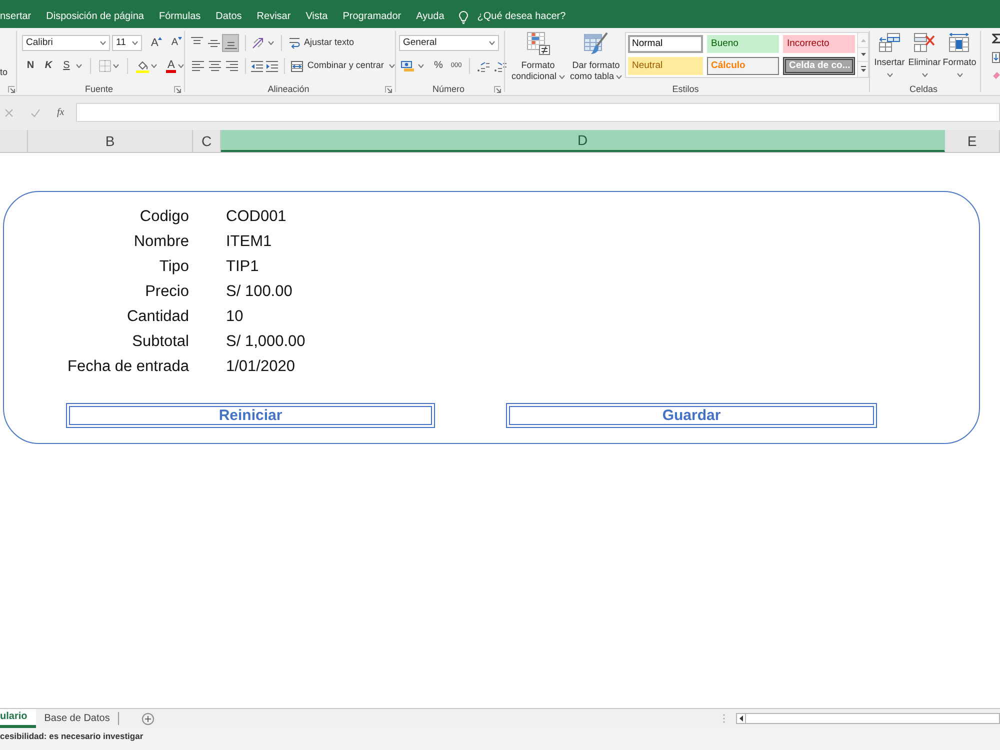 This screenshot has height=750, width=1000. Describe the element at coordinates (48, 66) in the screenshot. I see `italic-button: K` at that location.